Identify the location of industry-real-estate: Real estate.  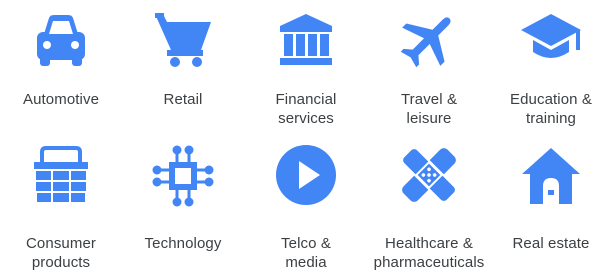
(551, 204).